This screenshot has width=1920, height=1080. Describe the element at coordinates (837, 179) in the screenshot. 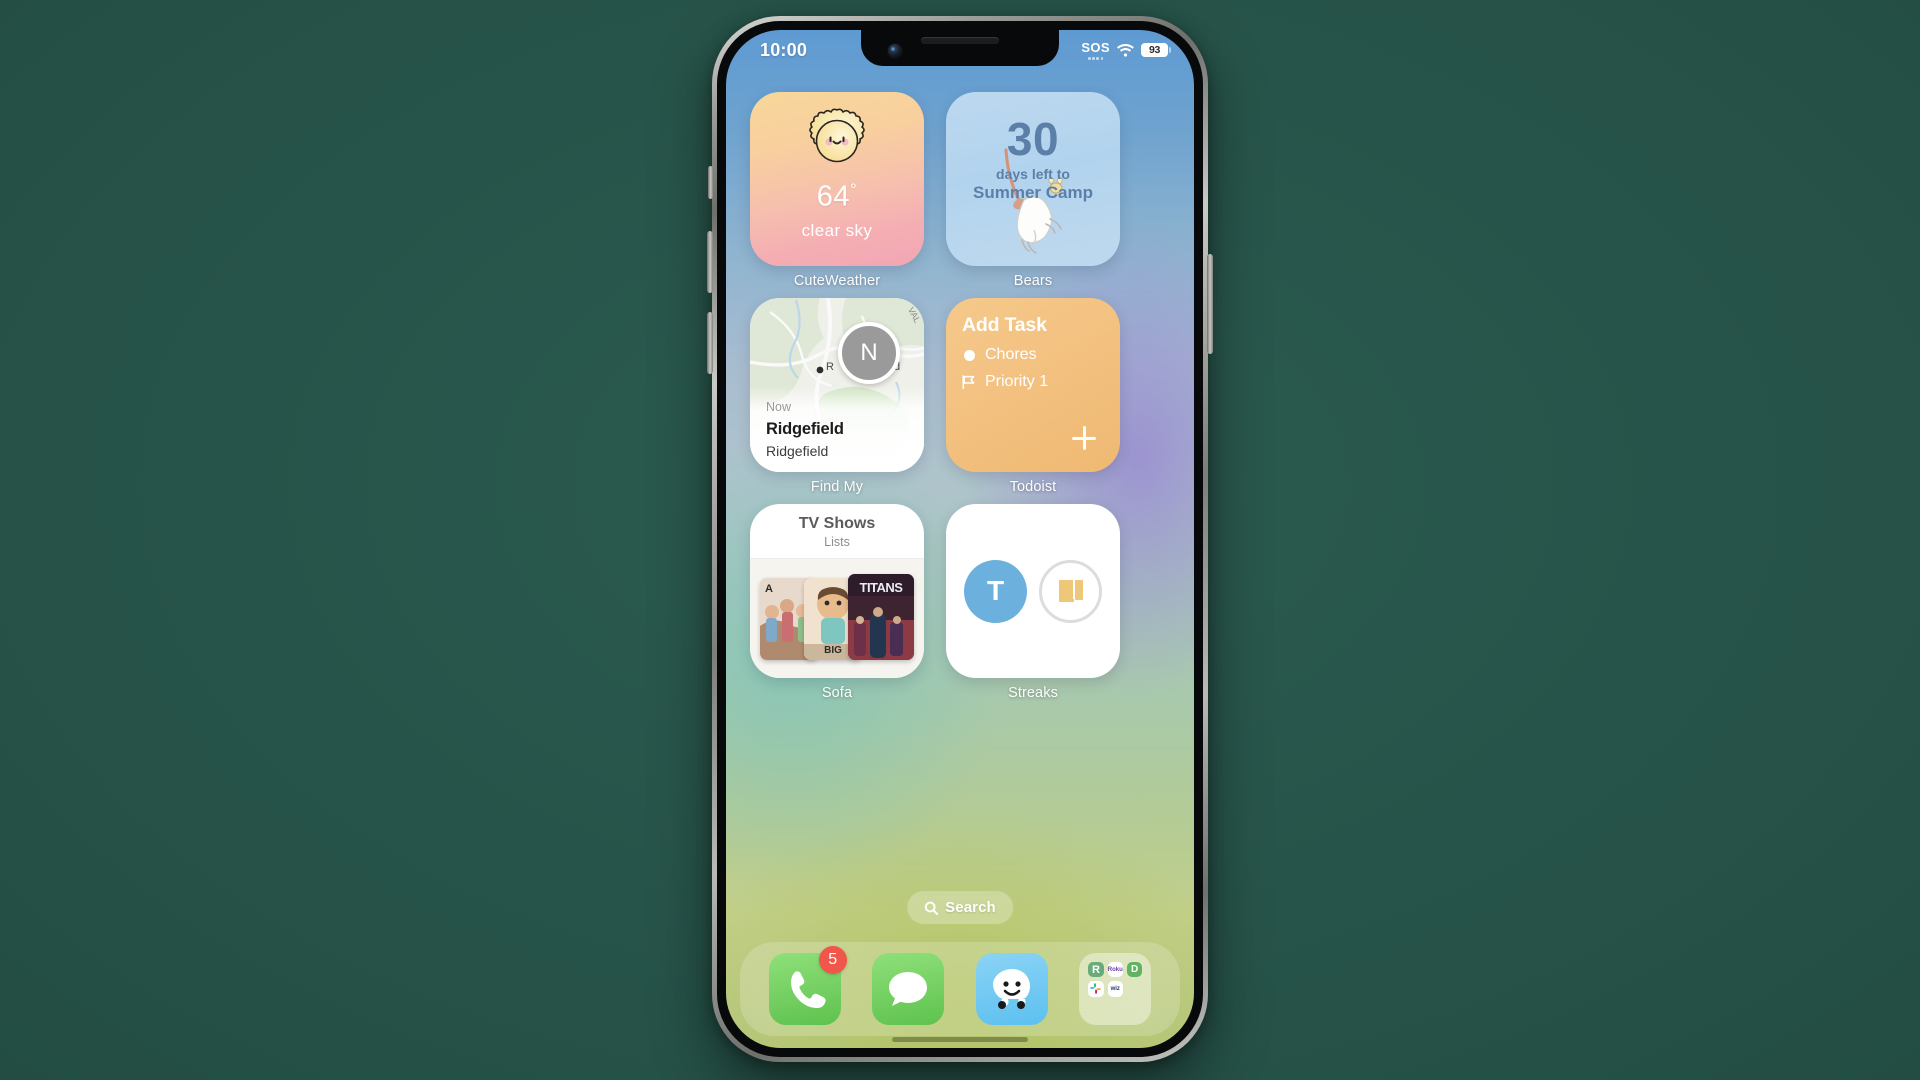

I see `widget-cuteweather: 64° clear sky` at that location.